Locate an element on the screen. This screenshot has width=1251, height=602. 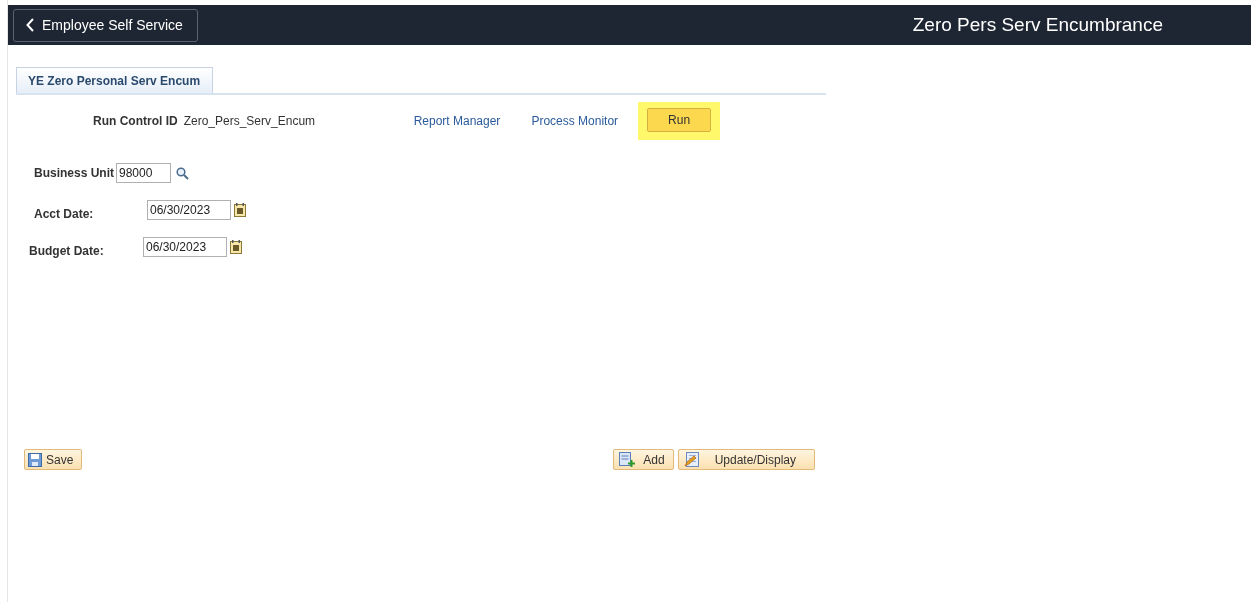
back-button: Employee Self Service is located at coordinates (105, 25).